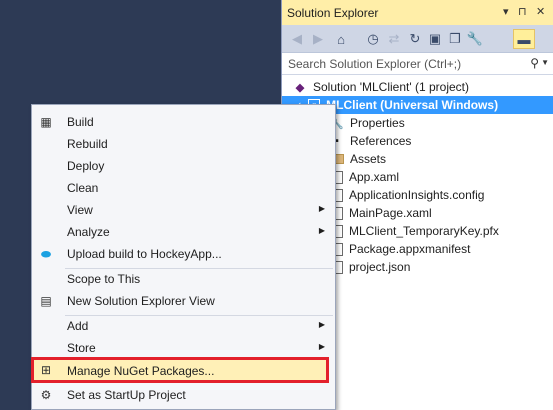 Image resolution: width=553 pixels, height=410 pixels. What do you see at coordinates (46, 122) in the screenshot?
I see `build-icon: ▦` at bounding box center [46, 122].